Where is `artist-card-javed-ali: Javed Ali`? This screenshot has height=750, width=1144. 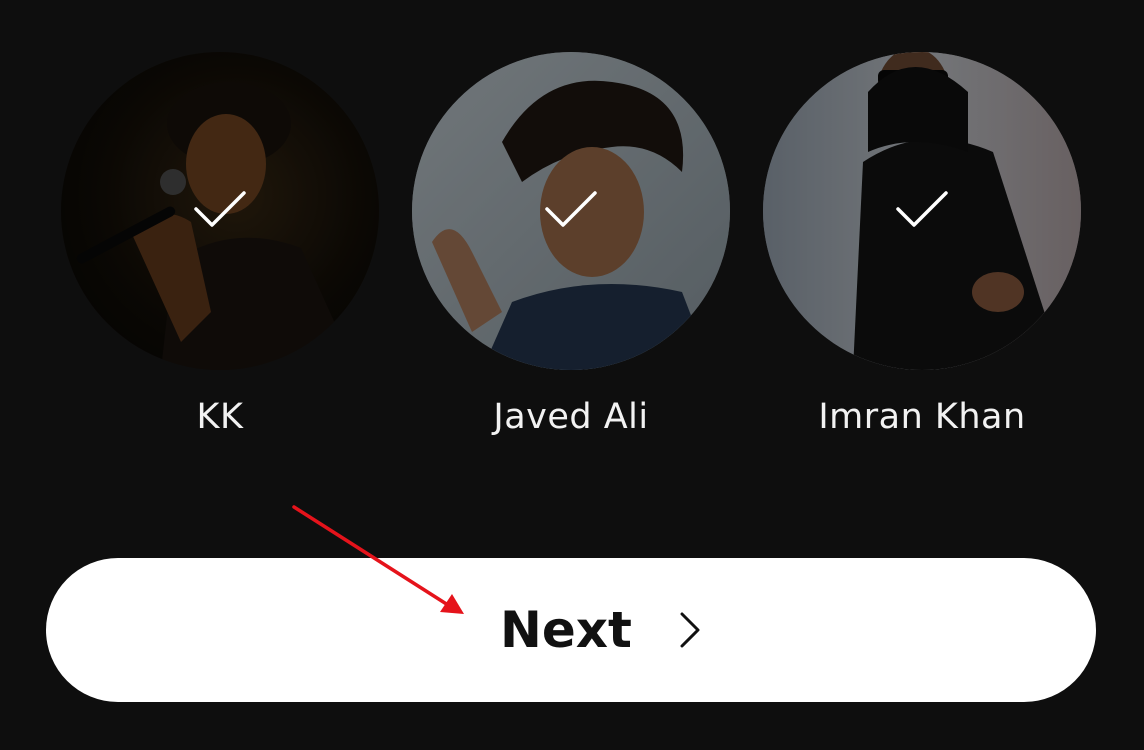
artist-card-javed-ali: Javed Ali is located at coordinates (571, 245).